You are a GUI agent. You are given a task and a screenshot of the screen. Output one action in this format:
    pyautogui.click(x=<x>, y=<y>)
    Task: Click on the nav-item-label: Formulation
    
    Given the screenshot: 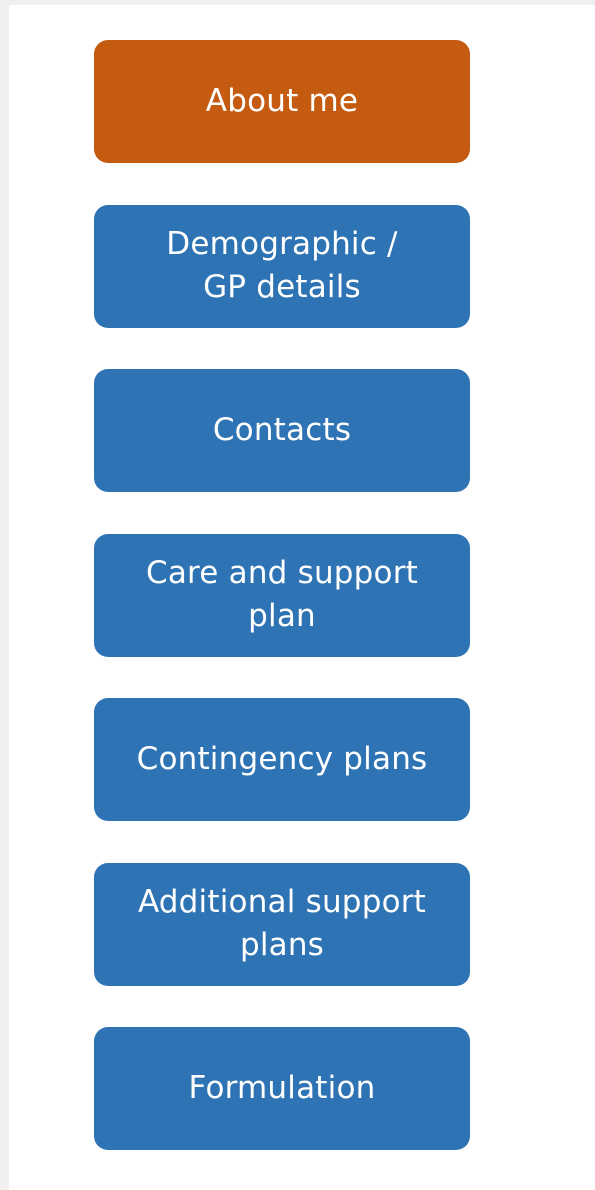 What is the action you would take?
    pyautogui.click(x=282, y=1088)
    